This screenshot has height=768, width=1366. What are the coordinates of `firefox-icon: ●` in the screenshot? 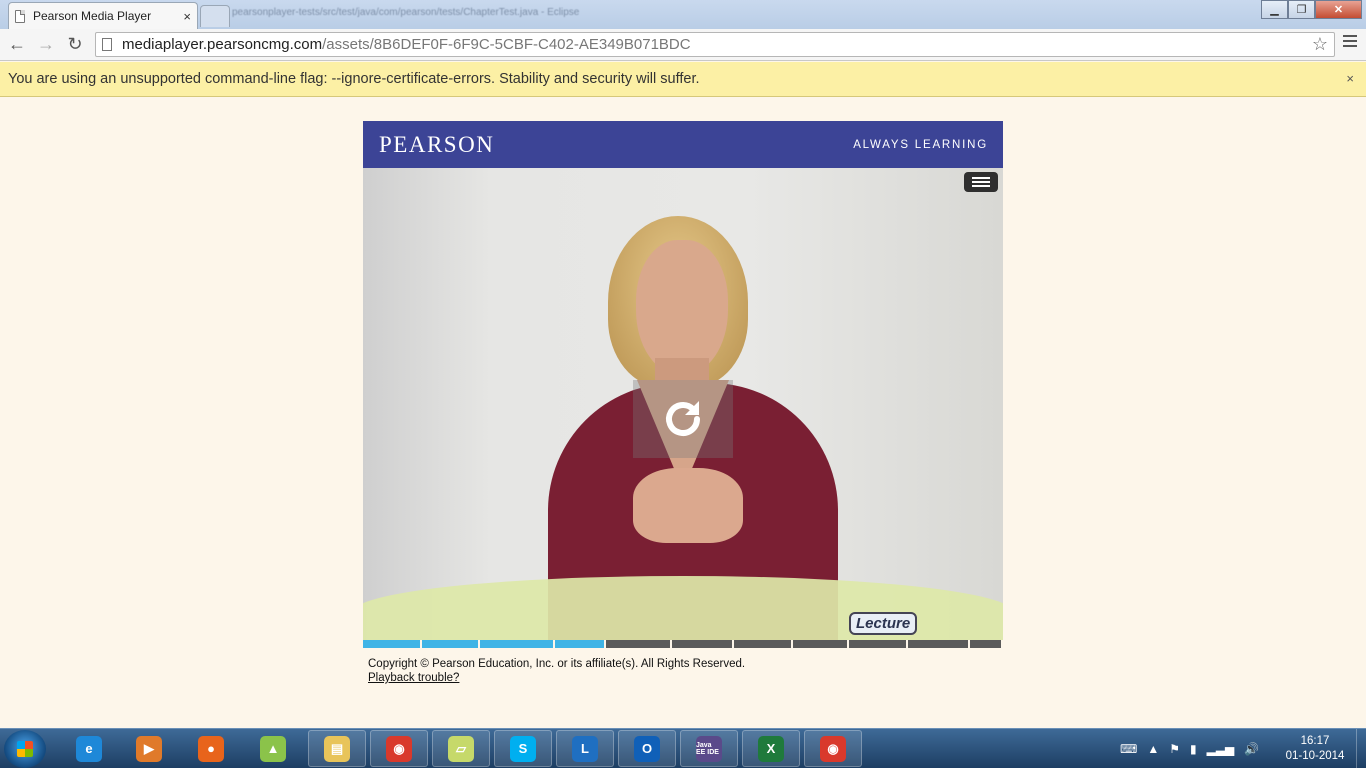 It's located at (211, 748).